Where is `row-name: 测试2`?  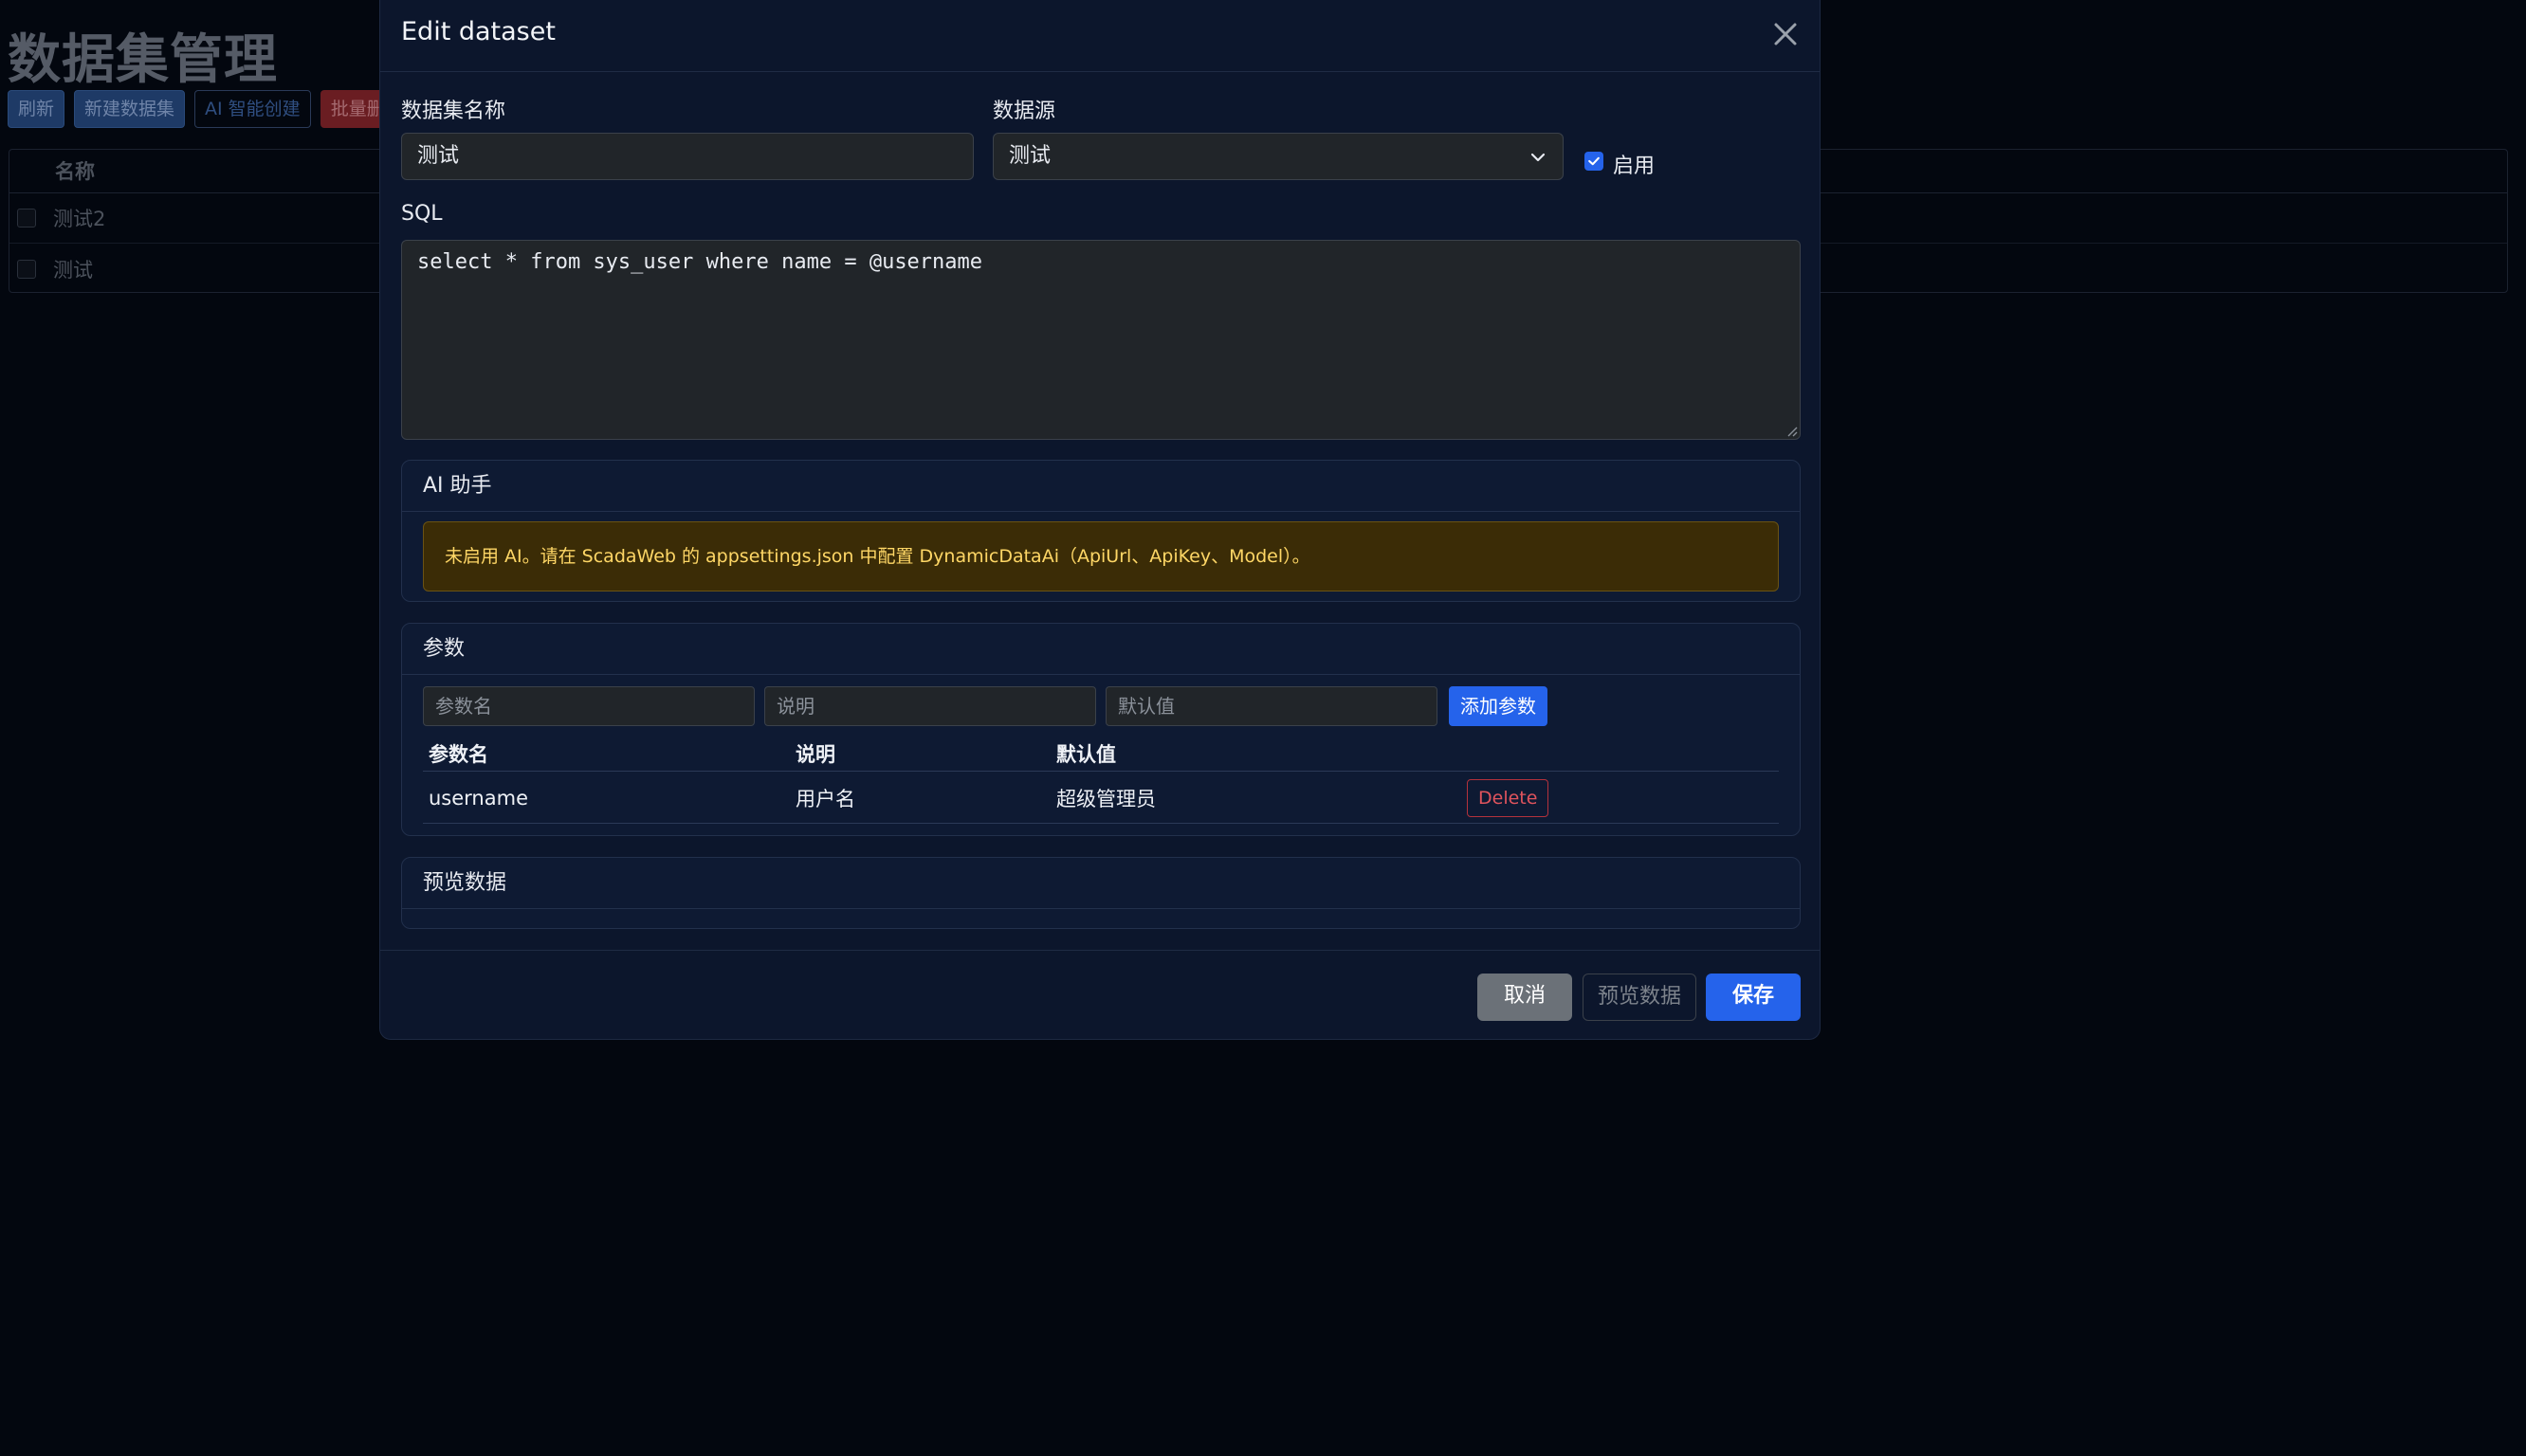
row-name: 测试2 is located at coordinates (79, 219).